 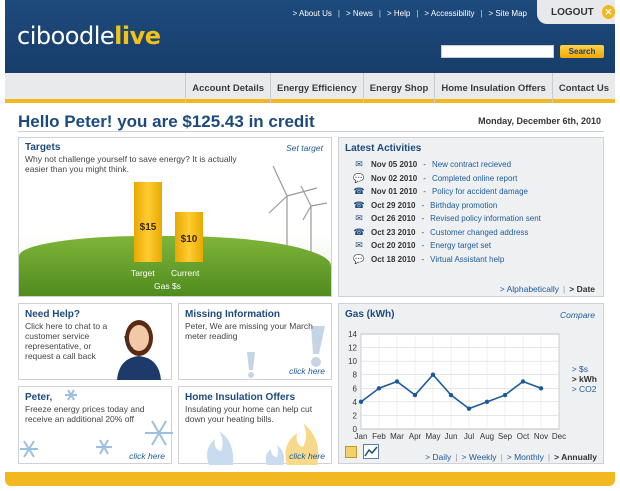 I want to click on link-help: > Help, so click(x=398, y=13).